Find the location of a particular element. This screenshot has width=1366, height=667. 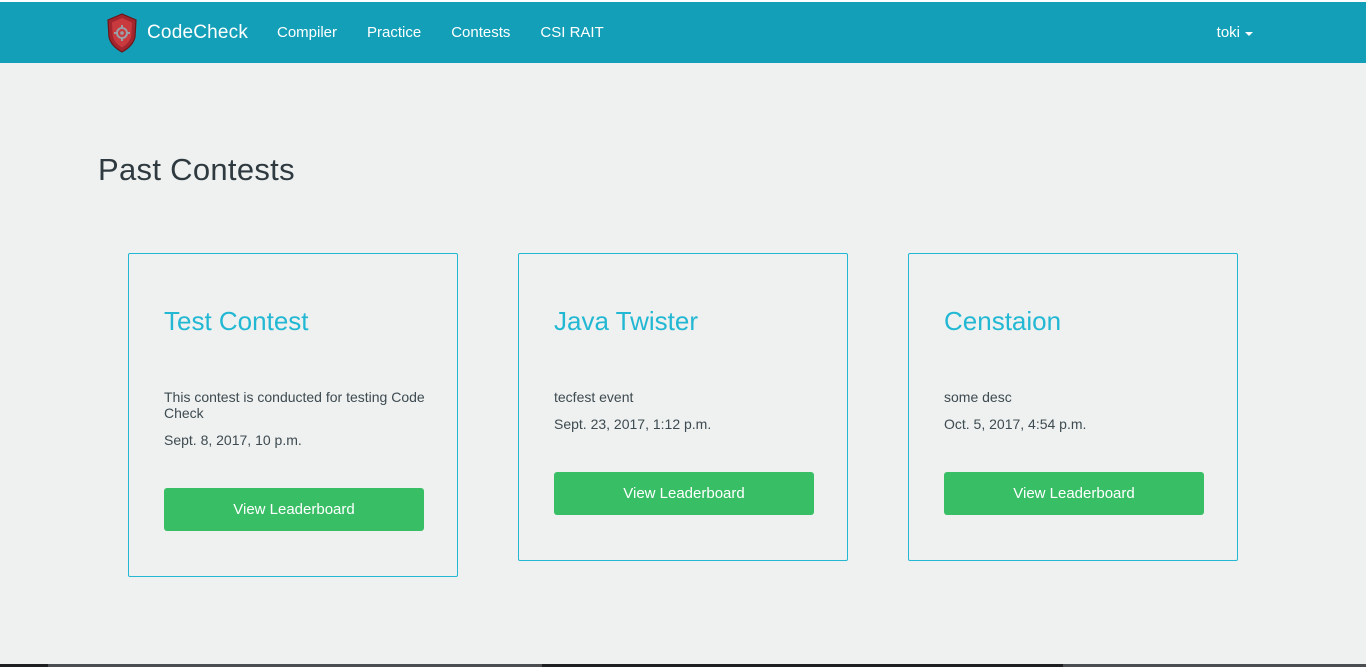

contest-description: tecfest event is located at coordinates (594, 397).